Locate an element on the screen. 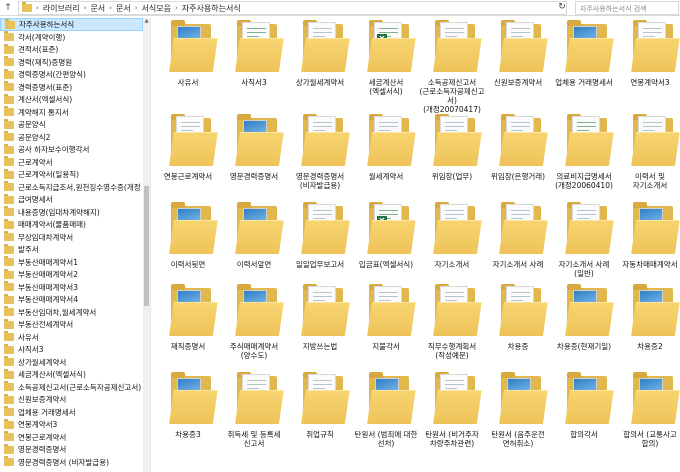  tree-item: 계산서(엑셀서식) is located at coordinates (71, 99).